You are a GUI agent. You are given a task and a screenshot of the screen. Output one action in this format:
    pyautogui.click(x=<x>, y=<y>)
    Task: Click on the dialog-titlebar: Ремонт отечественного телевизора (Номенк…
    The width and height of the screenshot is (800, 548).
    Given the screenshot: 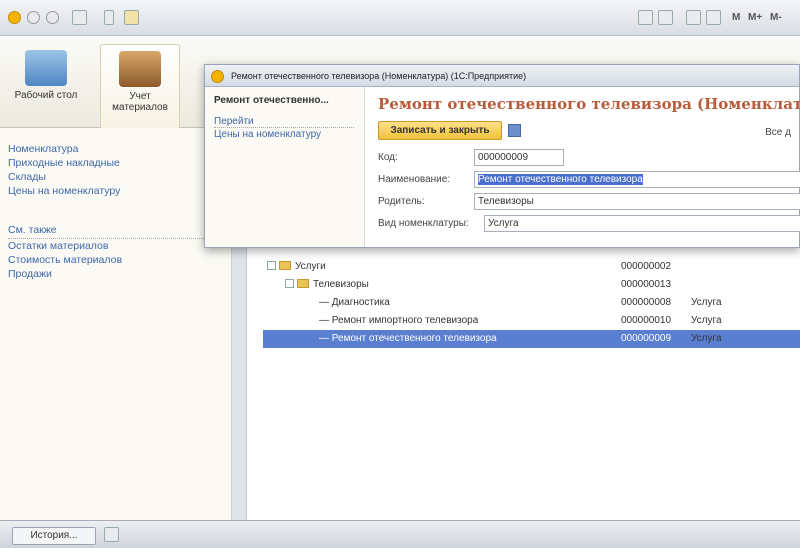 What is the action you would take?
    pyautogui.click(x=502, y=76)
    